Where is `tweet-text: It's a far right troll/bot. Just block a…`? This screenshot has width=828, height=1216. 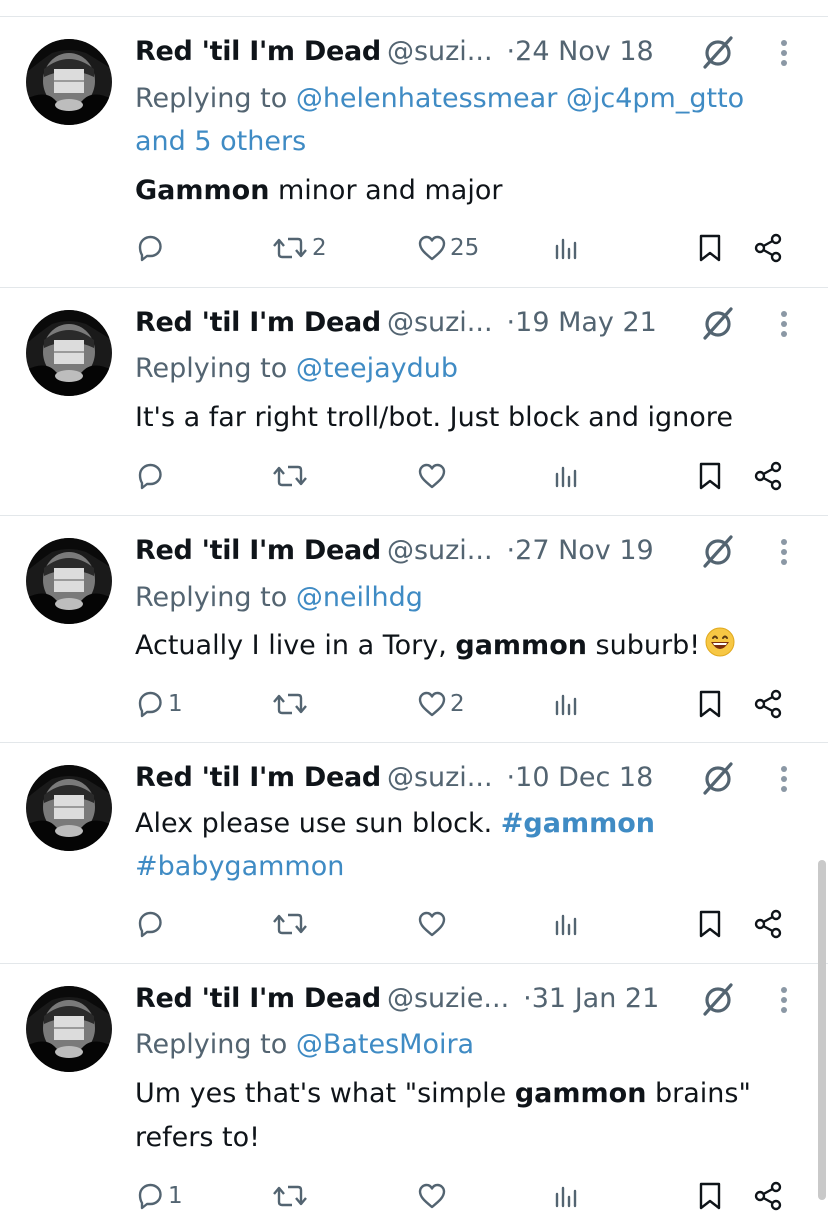
tweet-text: It's a far right troll/bot. Just block a… is located at coordinates (434, 417).